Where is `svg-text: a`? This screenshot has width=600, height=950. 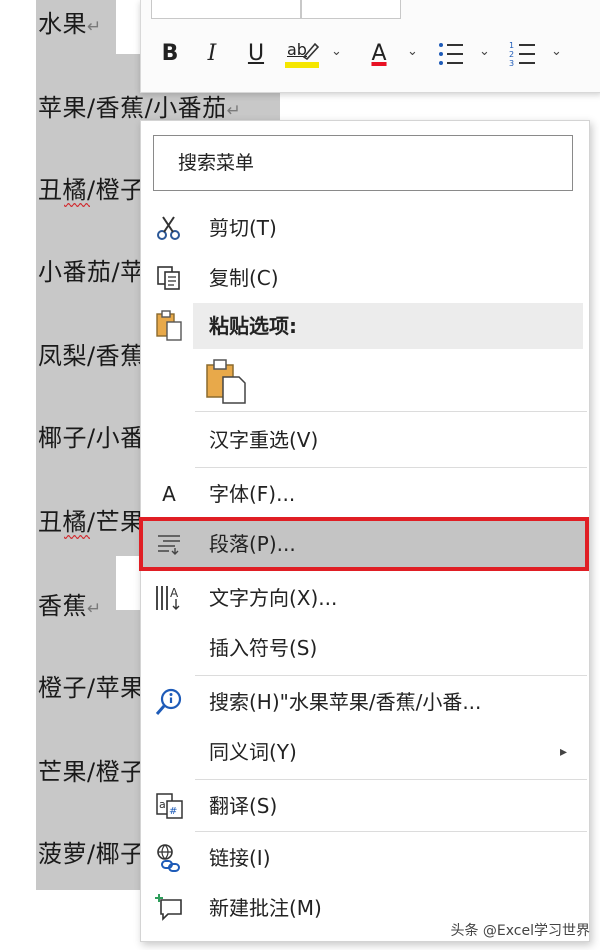
svg-text: a is located at coordinates (162, 804).